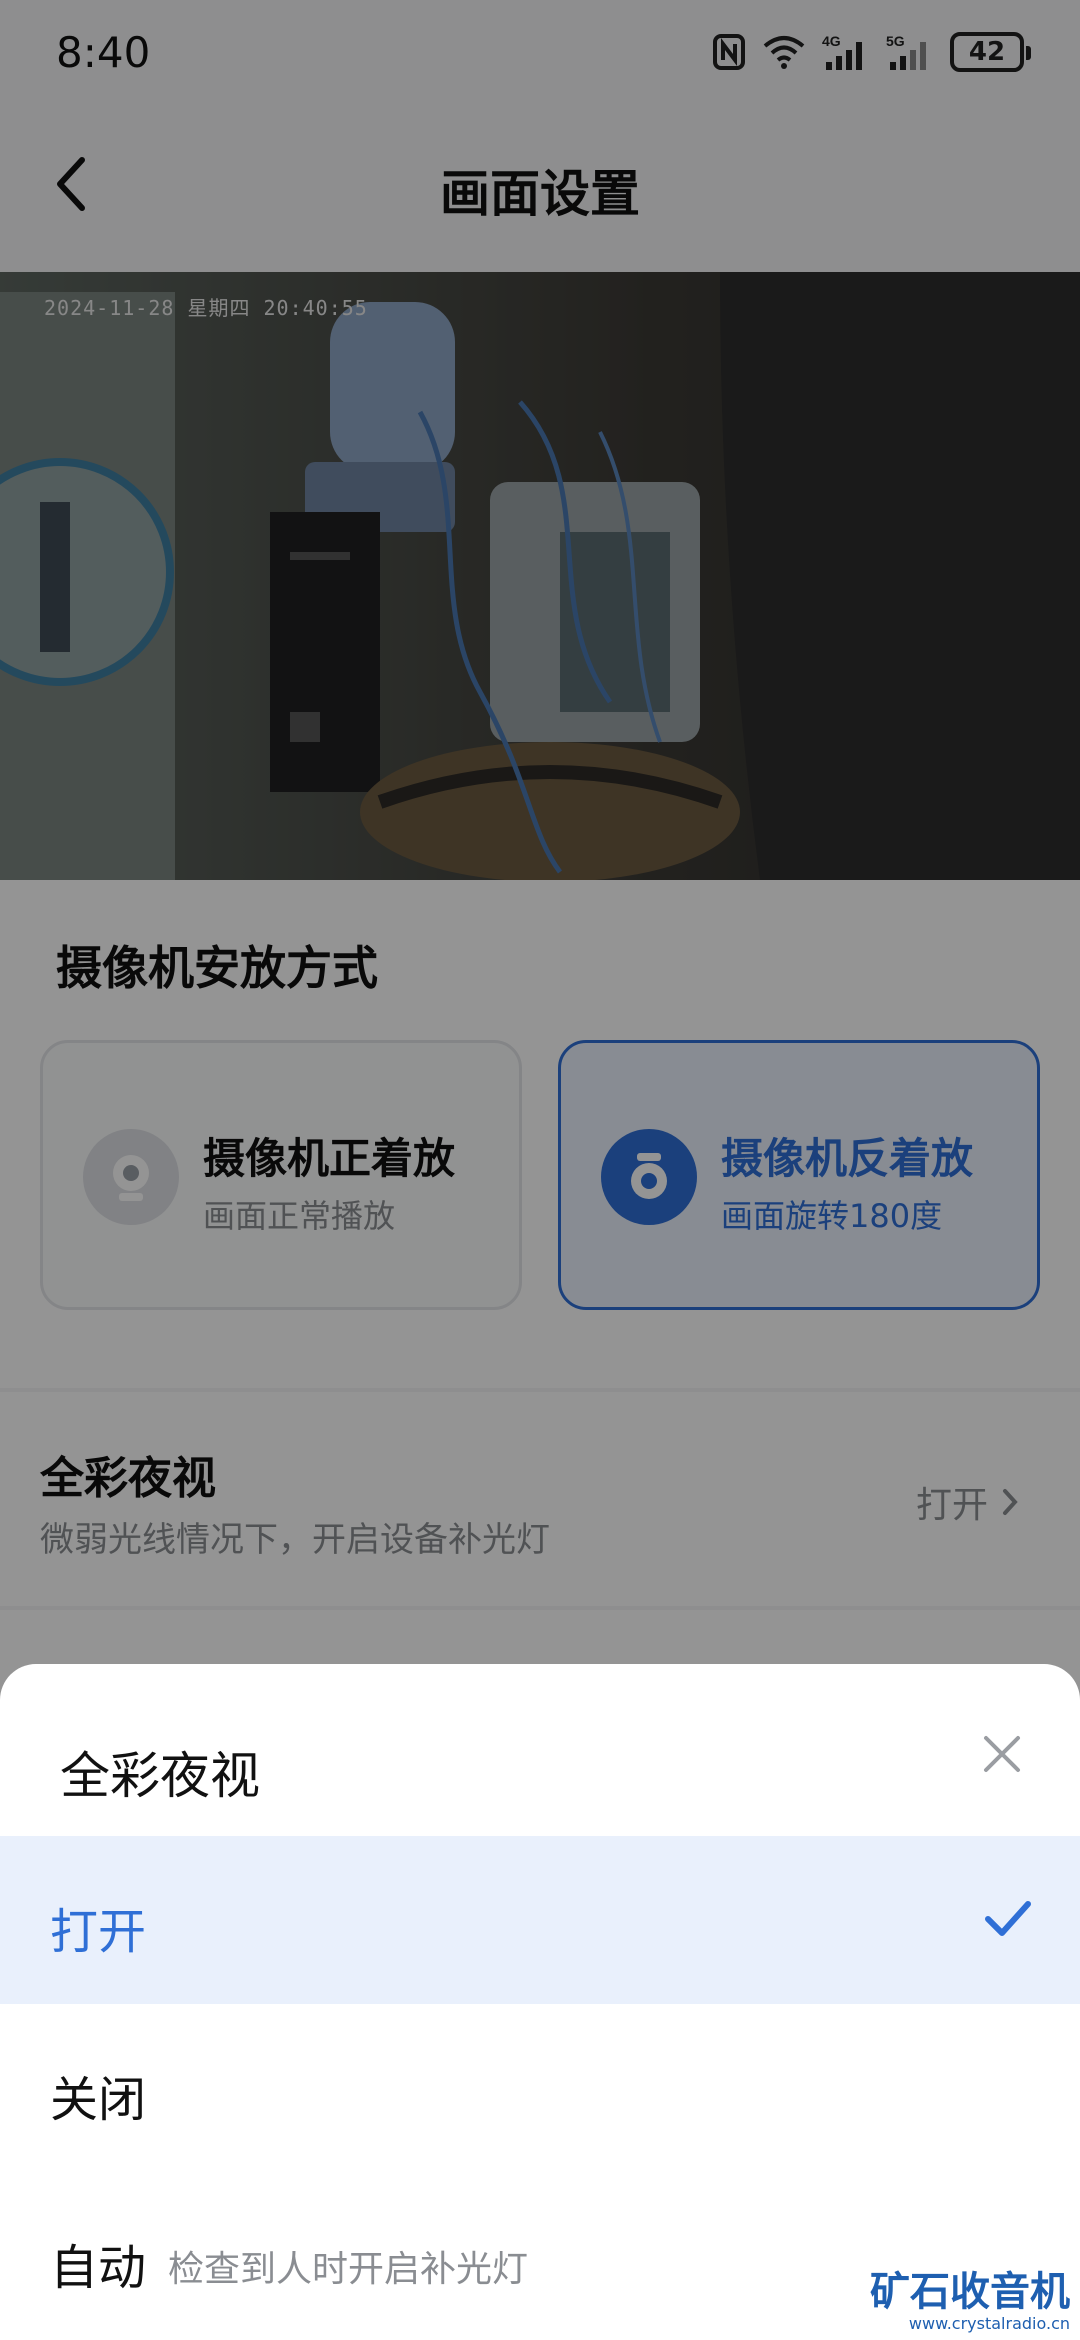 This screenshot has width=1080, height=2340. What do you see at coordinates (98, 2268) in the screenshot?
I see `sheet-option-auto-label: 自动` at bounding box center [98, 2268].